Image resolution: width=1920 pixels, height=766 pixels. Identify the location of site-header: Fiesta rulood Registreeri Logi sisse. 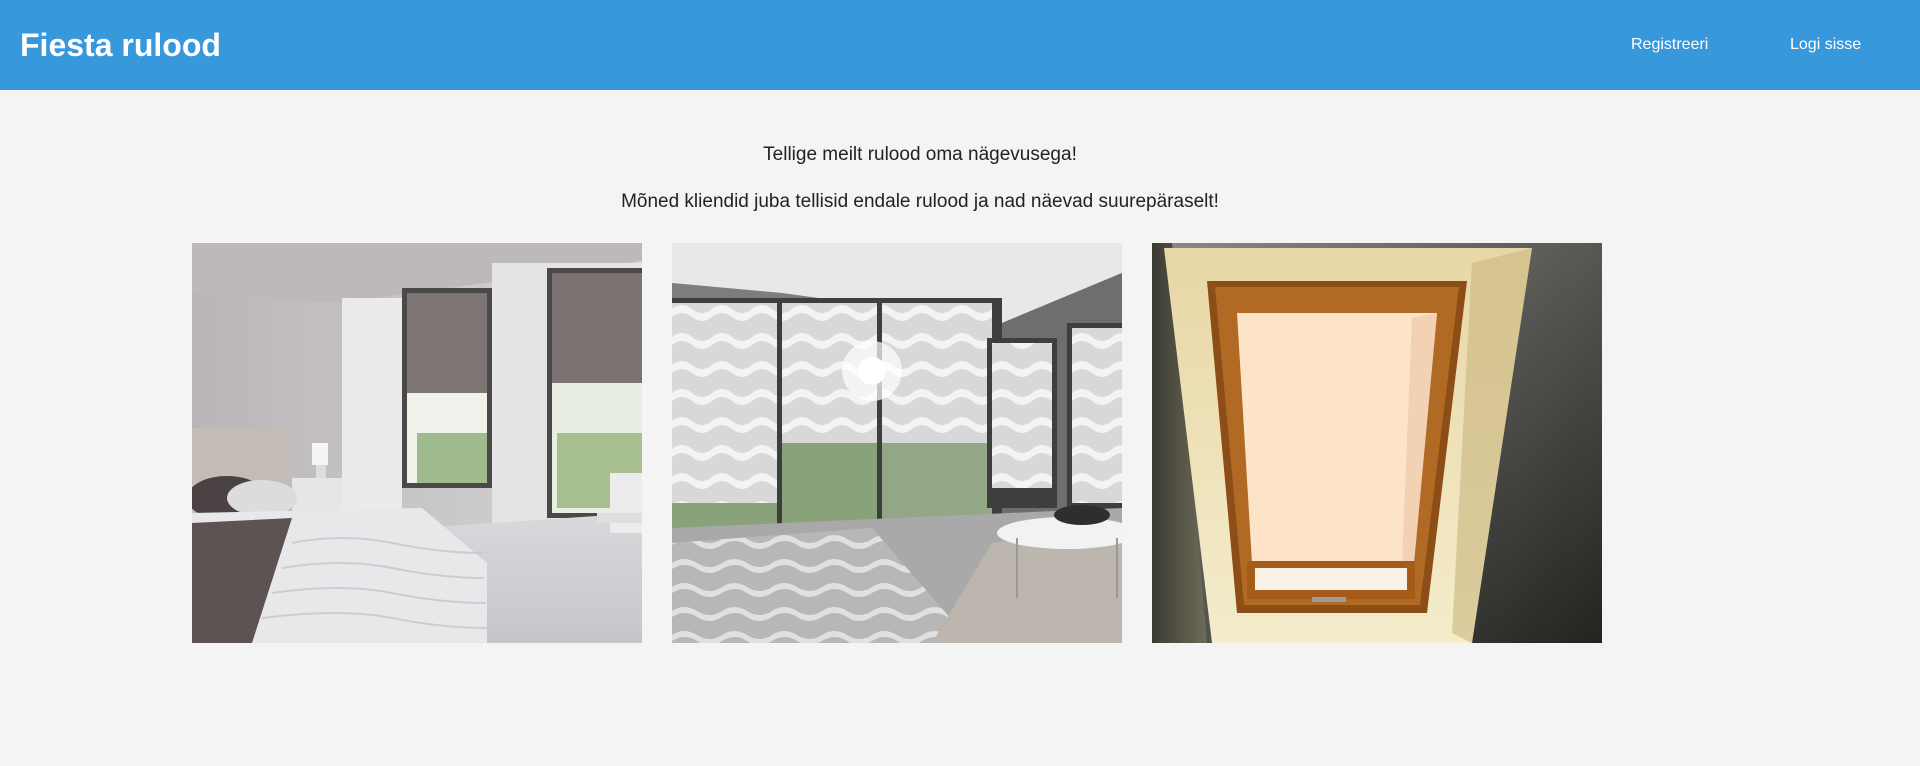
(960, 45).